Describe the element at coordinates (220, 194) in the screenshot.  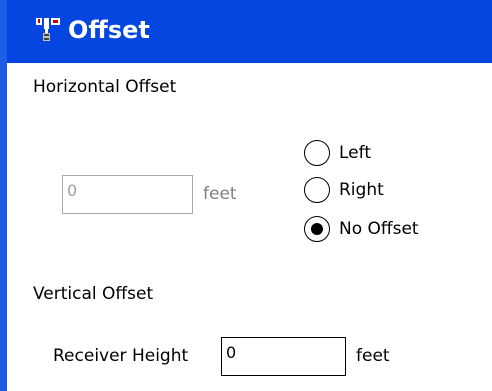
I see `horizontal-unit-label: feet` at that location.